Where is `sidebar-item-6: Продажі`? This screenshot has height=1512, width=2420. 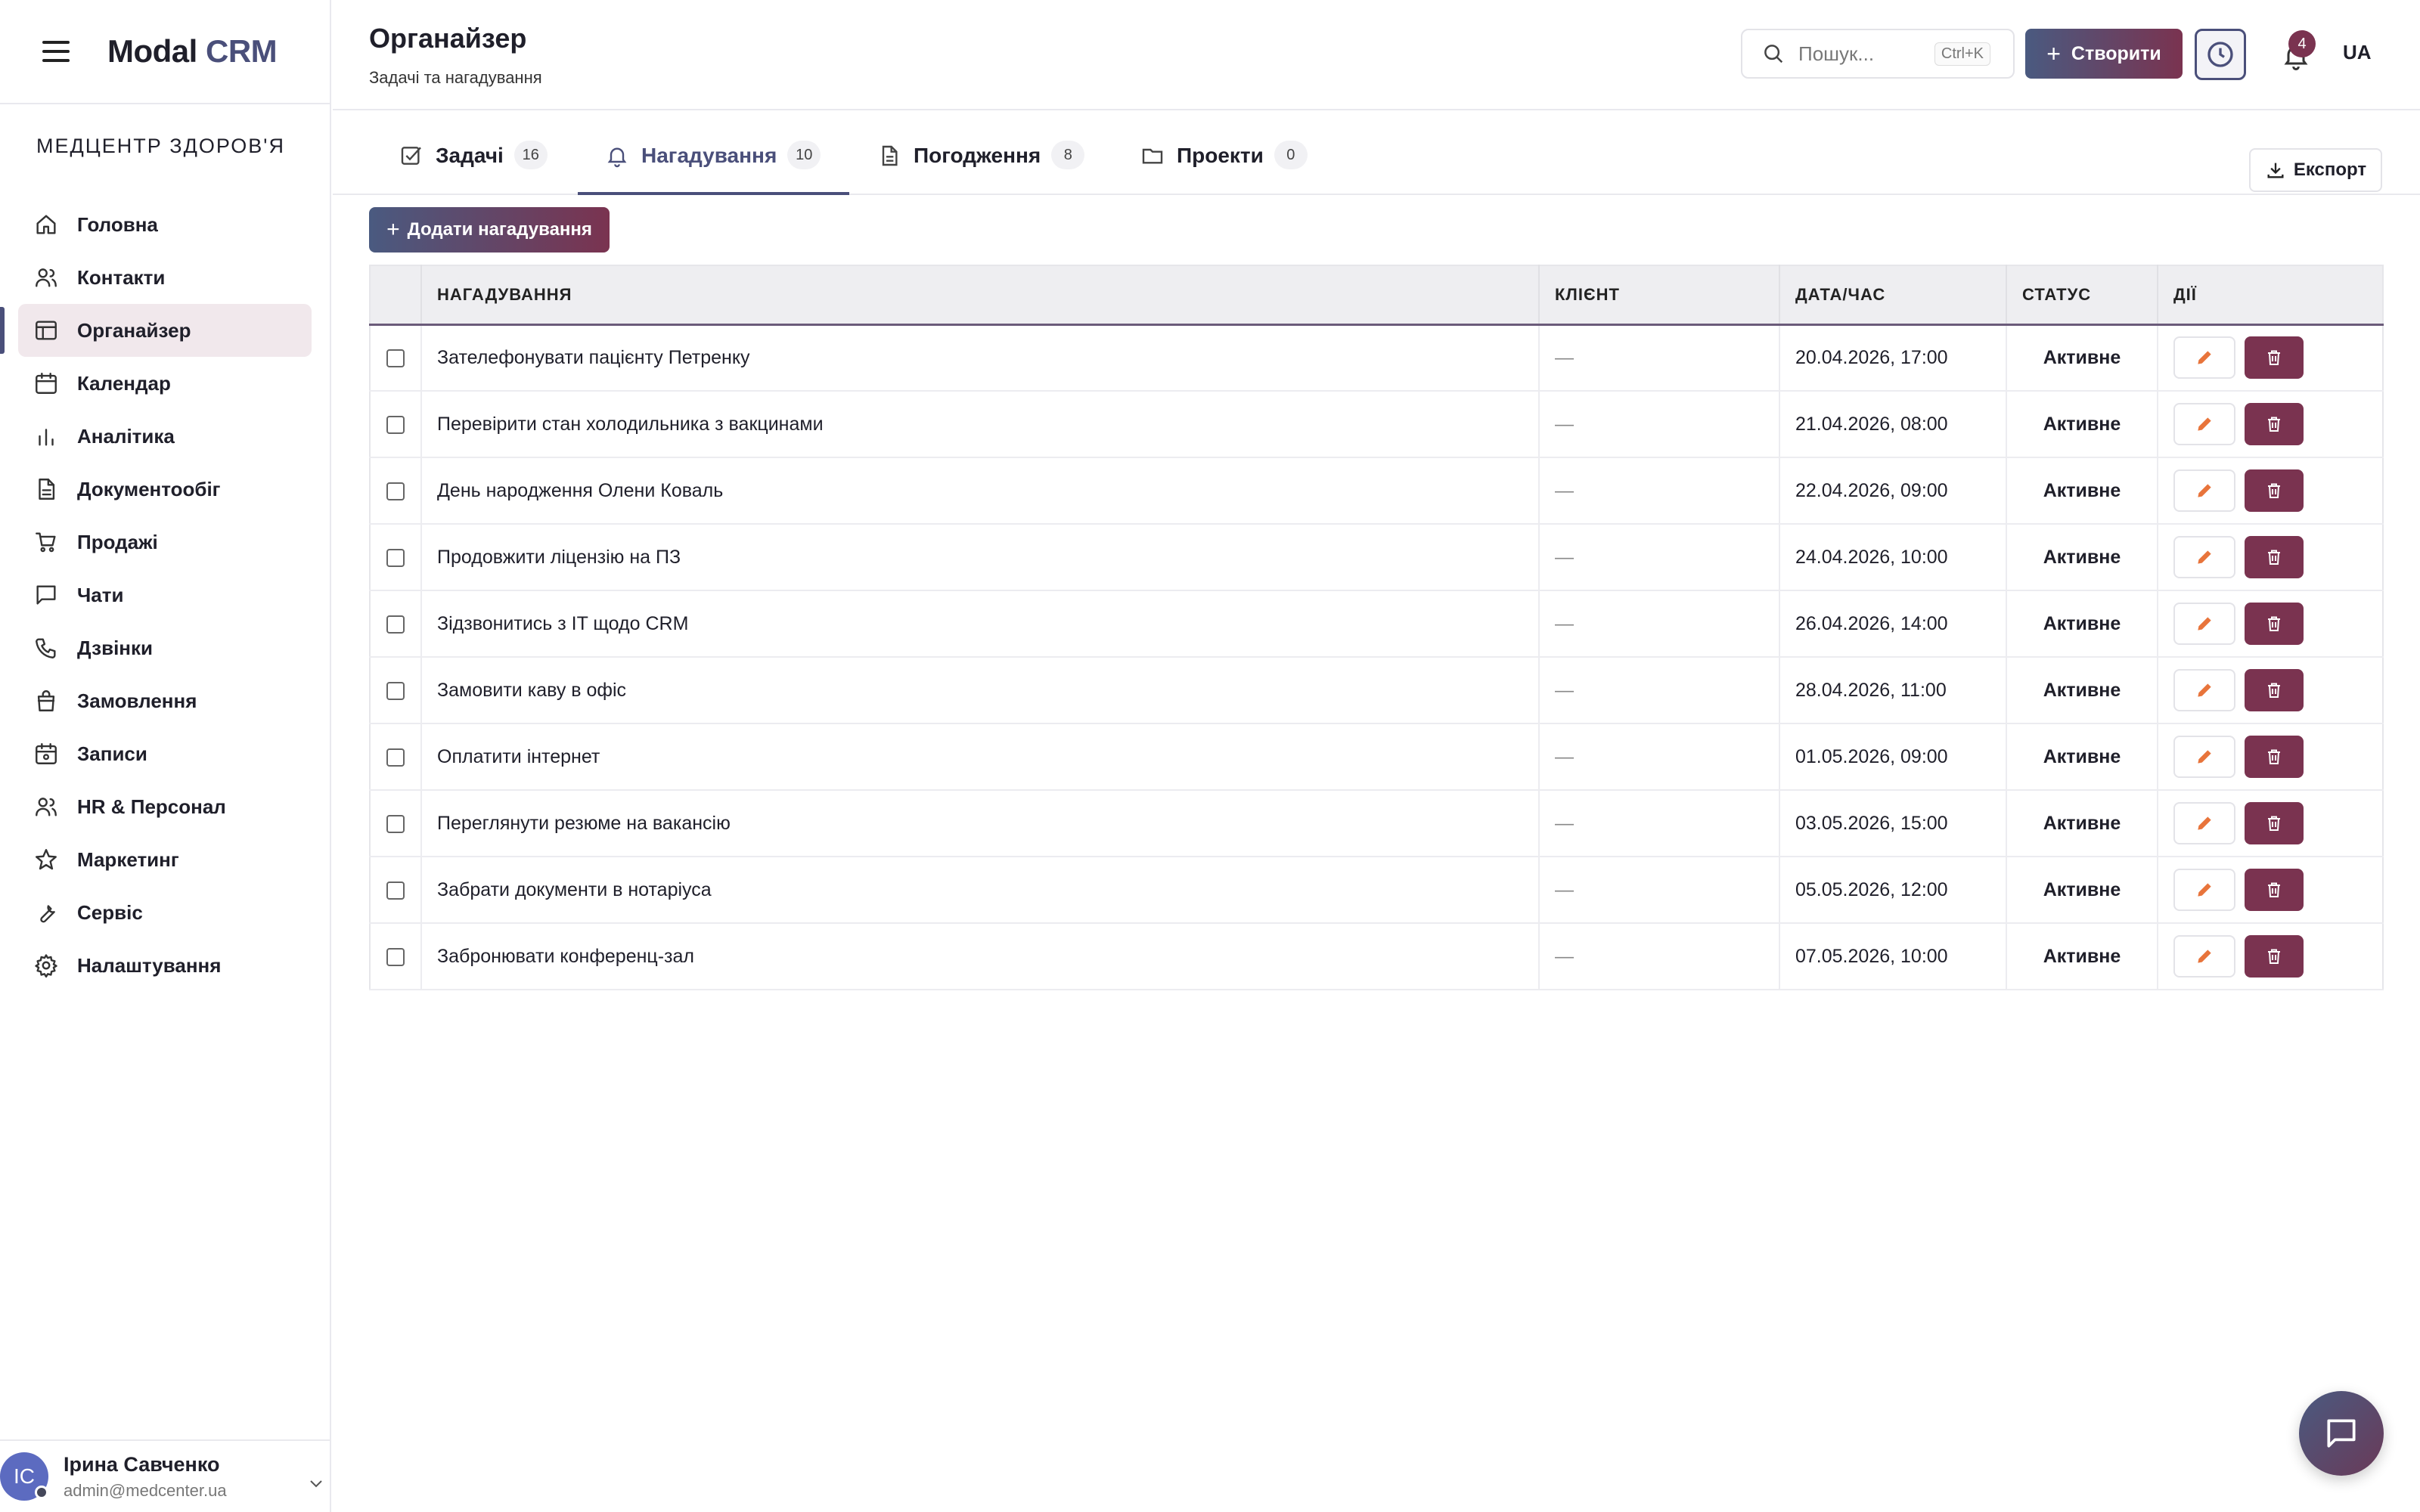 sidebar-item-6: Продажі is located at coordinates (165, 542).